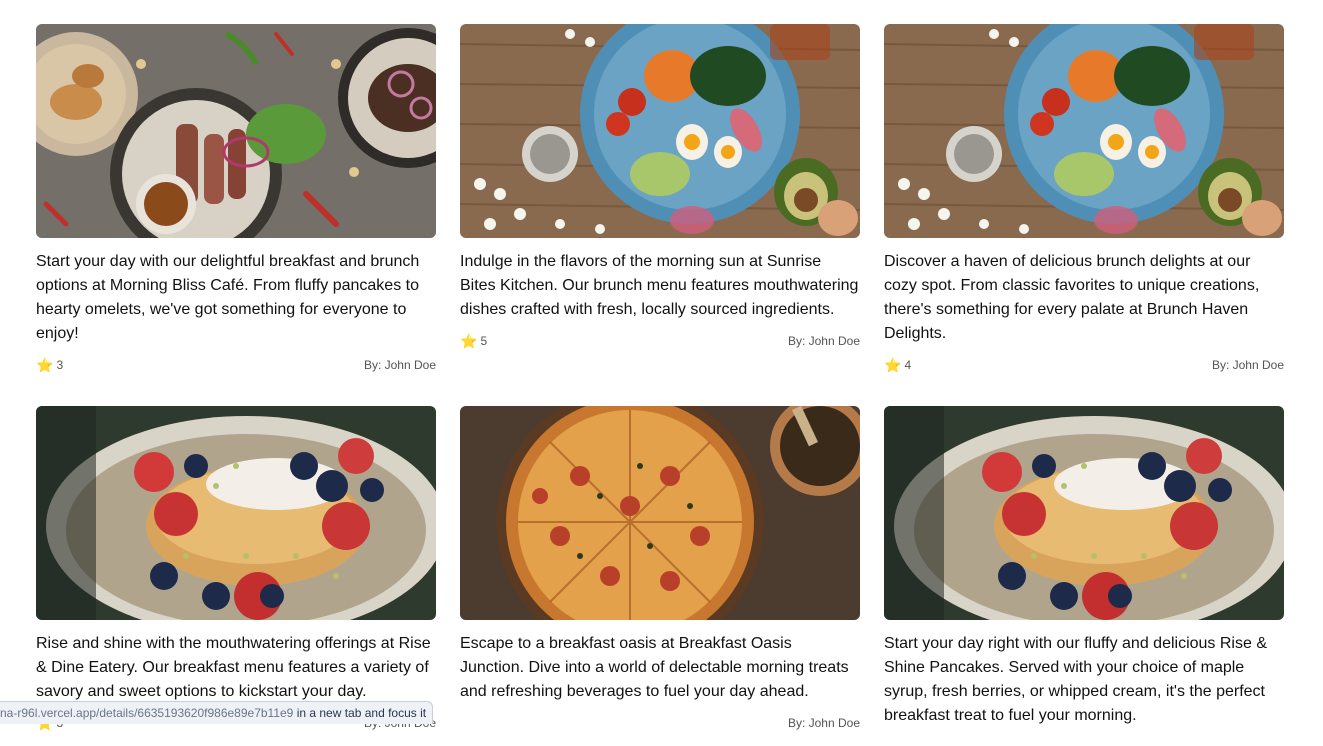 The image size is (1323, 746). I want to click on rating: ⭐ 5, so click(473, 341).